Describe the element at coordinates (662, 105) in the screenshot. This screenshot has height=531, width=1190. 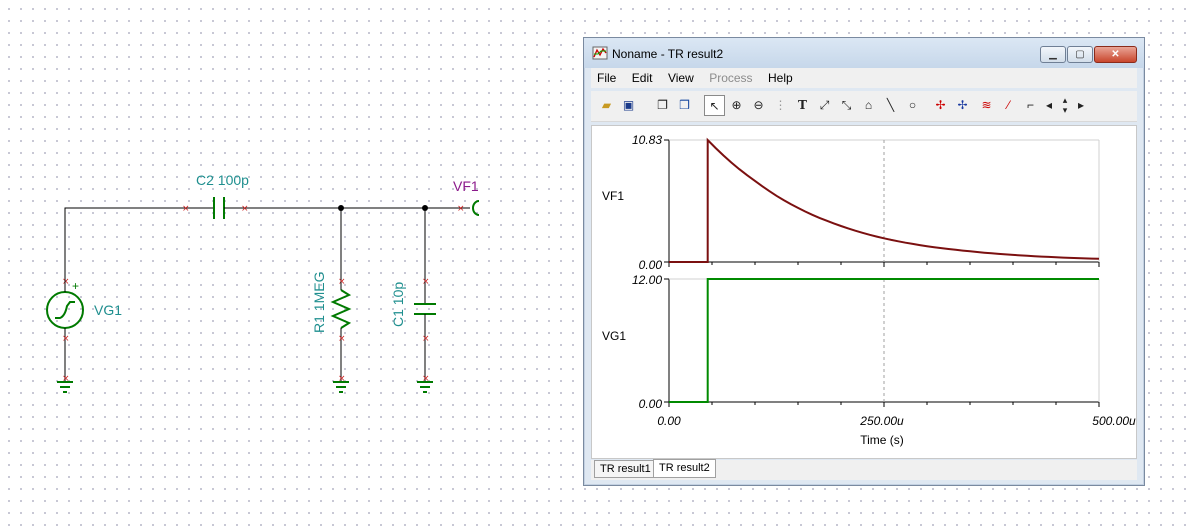
I see `copy-icon: ❐` at that location.